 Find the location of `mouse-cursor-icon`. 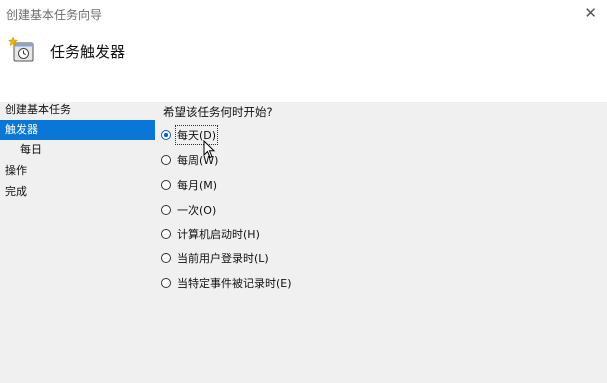

mouse-cursor-icon is located at coordinates (209, 149).